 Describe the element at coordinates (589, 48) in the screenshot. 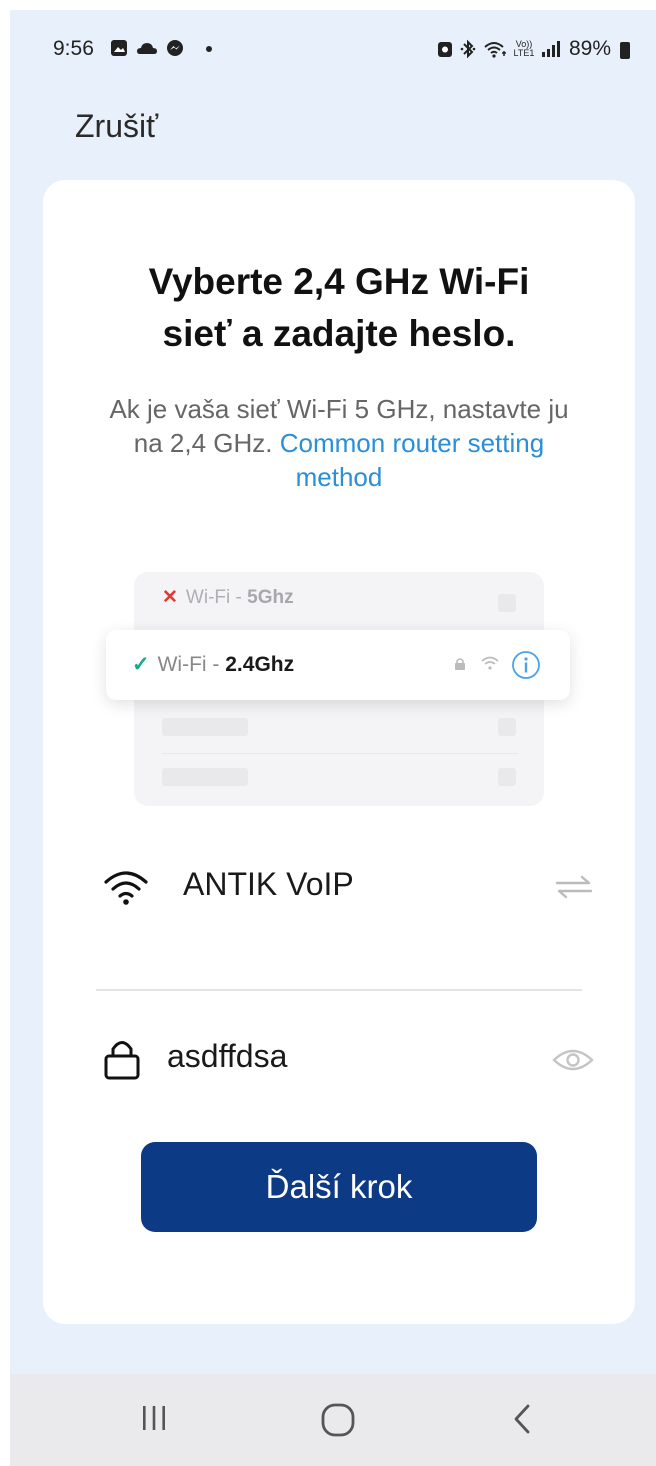

I see `battery-percentage: 89%` at that location.